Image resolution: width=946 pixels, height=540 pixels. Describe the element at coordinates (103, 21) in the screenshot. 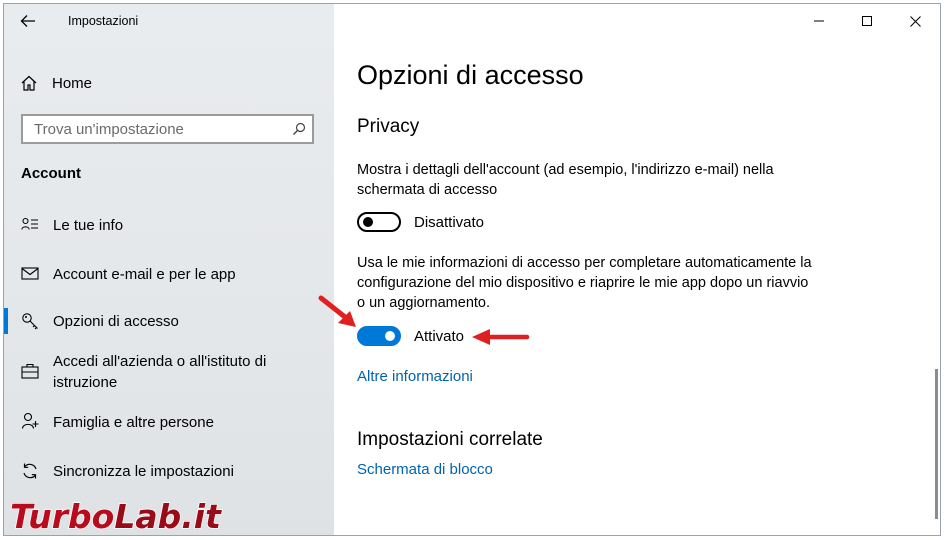

I see `app-title: Impostazioni` at that location.